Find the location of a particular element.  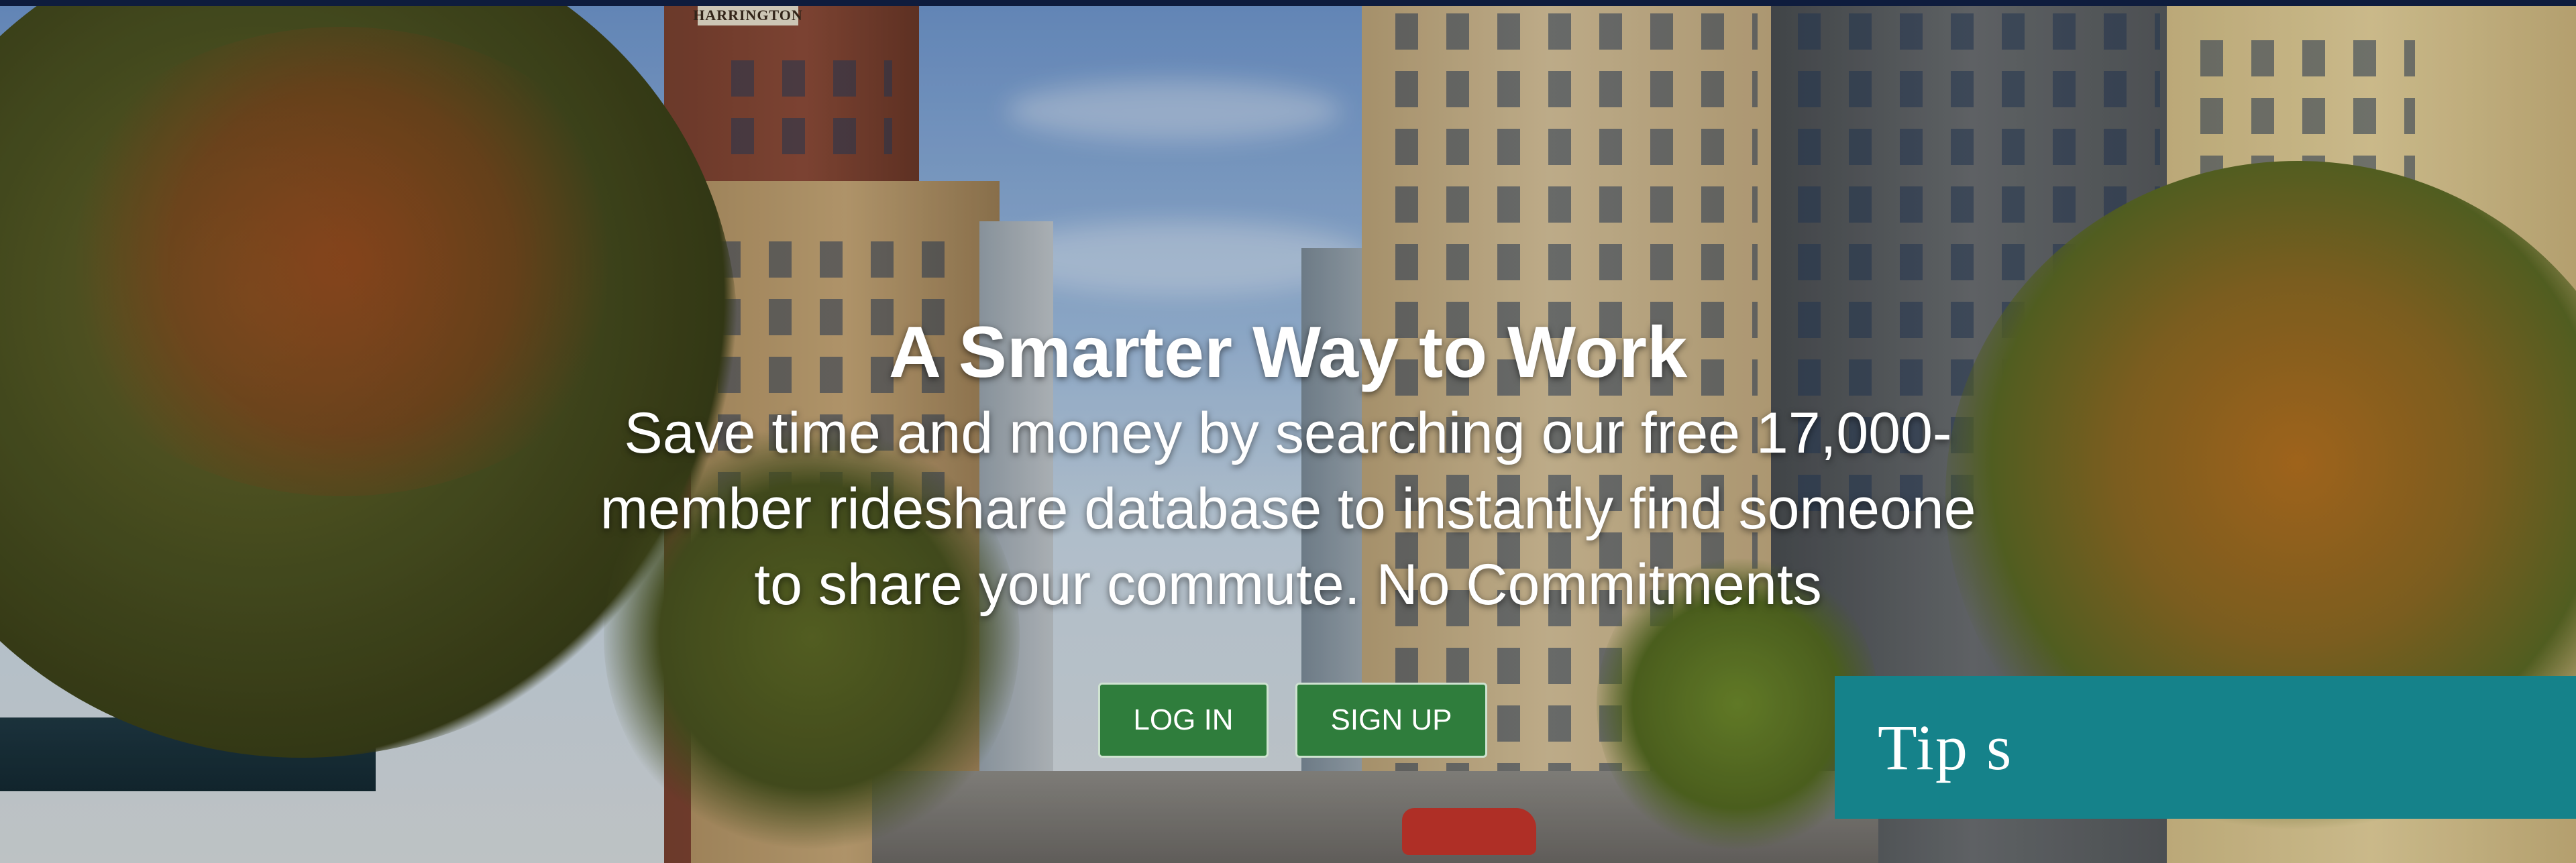

tips-label: Tip s is located at coordinates (1945, 747).